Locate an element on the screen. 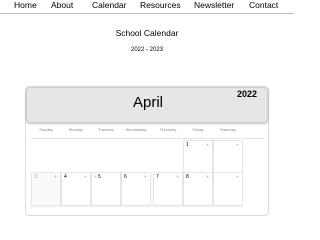 The height and width of the screenshot is (240, 320). weekday-saturday: Saturday is located at coordinates (227, 129).